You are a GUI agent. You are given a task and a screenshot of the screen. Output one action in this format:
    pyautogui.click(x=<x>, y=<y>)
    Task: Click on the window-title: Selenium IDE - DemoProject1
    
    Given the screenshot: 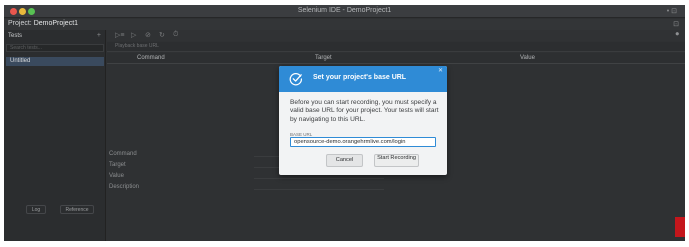 What is the action you would take?
    pyautogui.click(x=344, y=10)
    